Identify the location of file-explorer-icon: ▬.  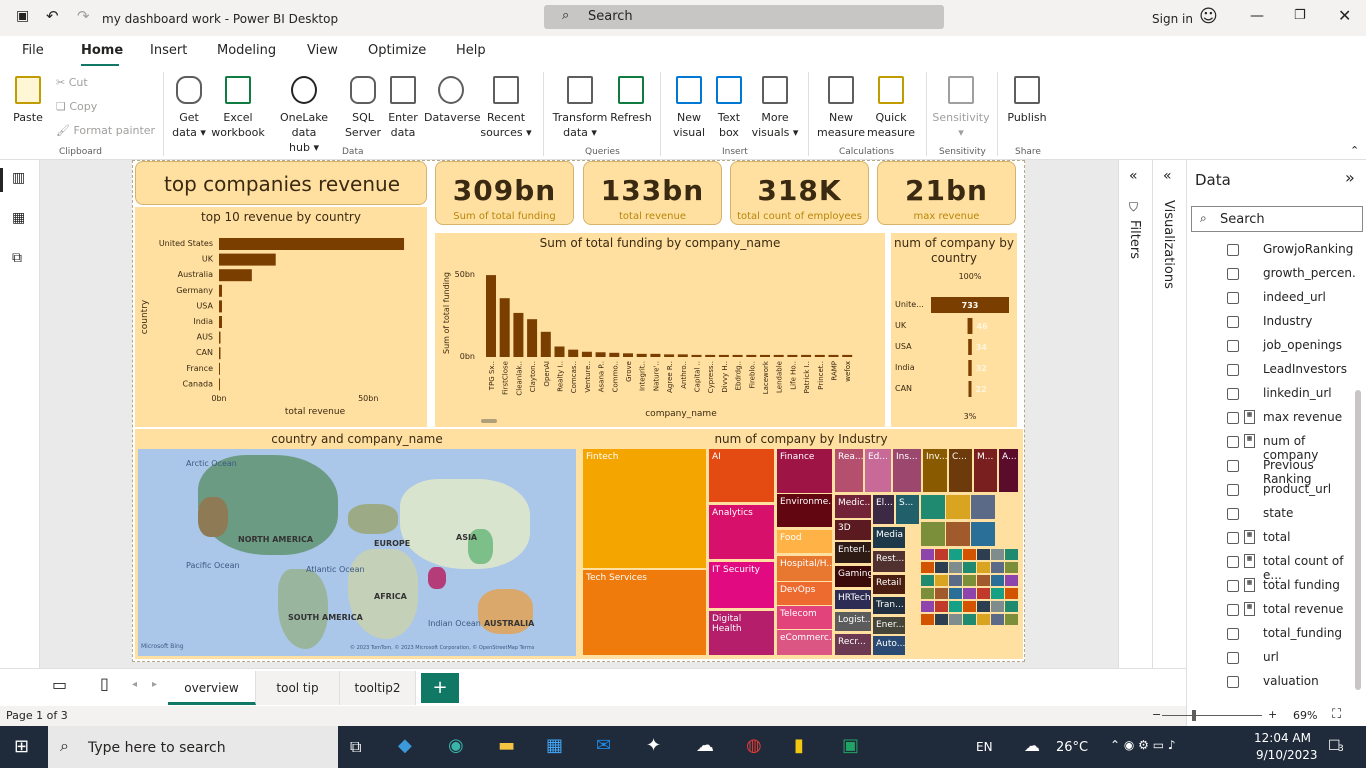
(506, 745).